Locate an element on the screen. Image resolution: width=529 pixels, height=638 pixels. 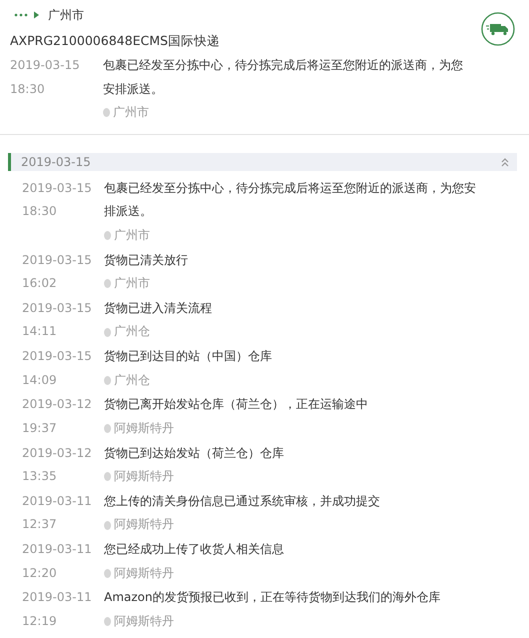
event-description: Amazon的发货预报已收到，正在等待货物到达我们的海外仓库 is located at coordinates (273, 597).